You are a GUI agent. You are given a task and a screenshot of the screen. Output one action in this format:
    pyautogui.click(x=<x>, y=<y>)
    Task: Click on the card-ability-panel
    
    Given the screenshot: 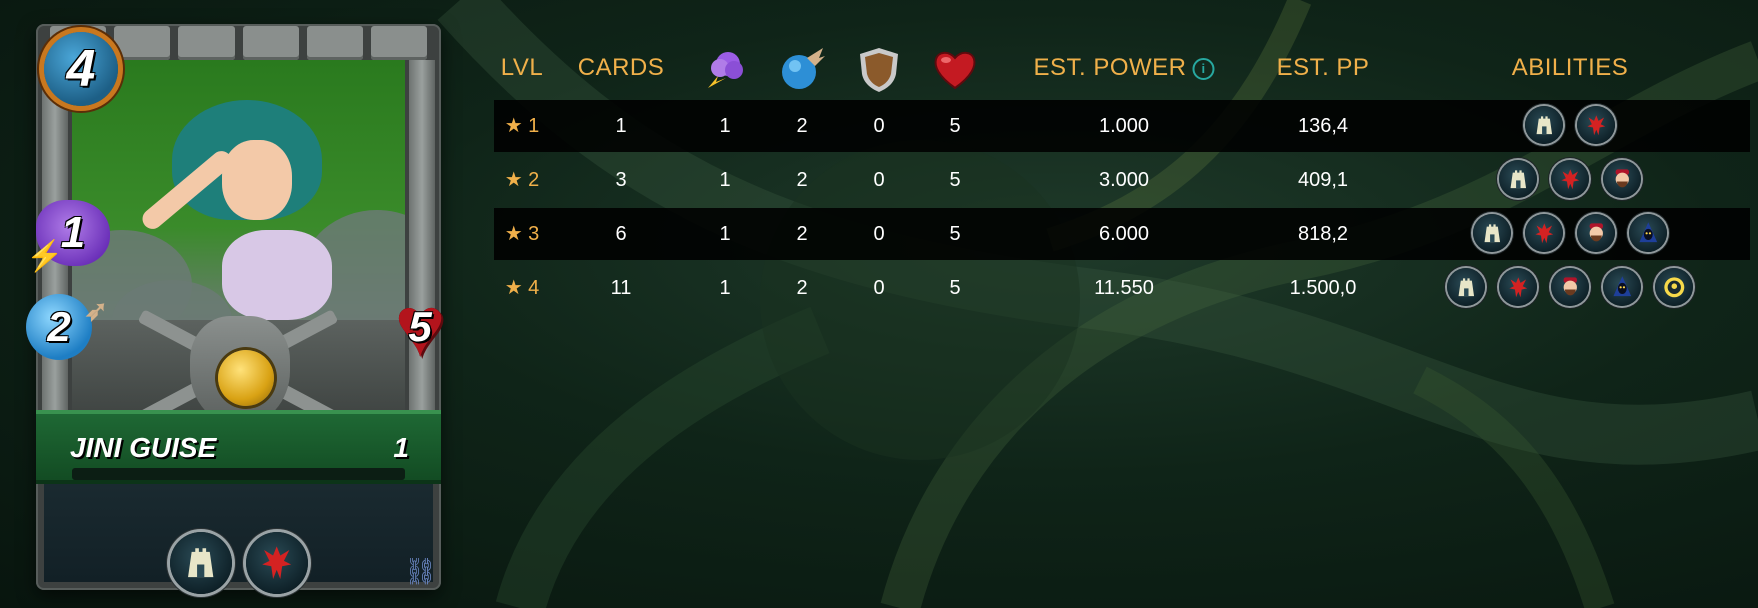 What is the action you would take?
    pyautogui.click(x=238, y=539)
    